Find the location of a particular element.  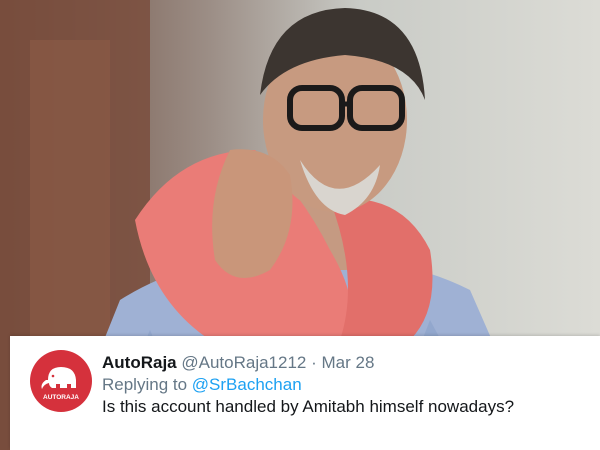

elephant-icon is located at coordinates (58, 378).